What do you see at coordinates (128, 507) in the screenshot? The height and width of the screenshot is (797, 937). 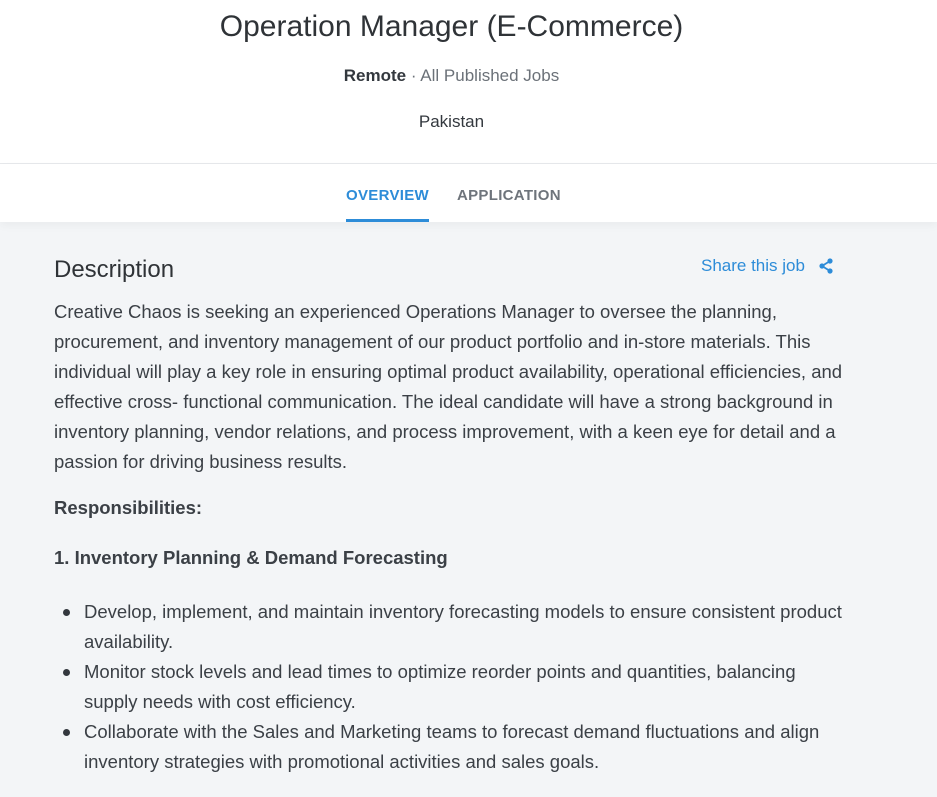 I see `responsibilities-heading: Responsibilities:` at bounding box center [128, 507].